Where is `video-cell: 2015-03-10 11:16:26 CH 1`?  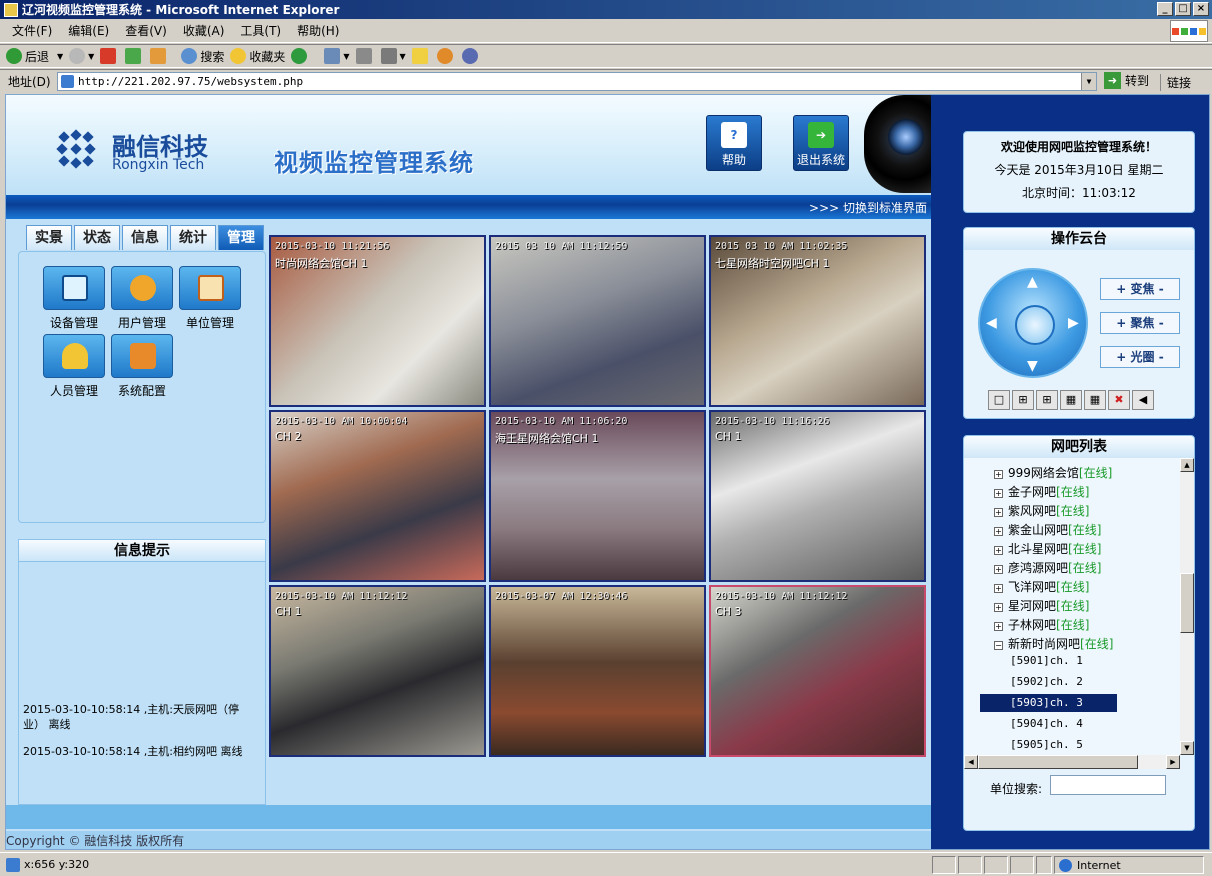
video-cell: 2015-03-10 11:16:26 CH 1 is located at coordinates (817, 496).